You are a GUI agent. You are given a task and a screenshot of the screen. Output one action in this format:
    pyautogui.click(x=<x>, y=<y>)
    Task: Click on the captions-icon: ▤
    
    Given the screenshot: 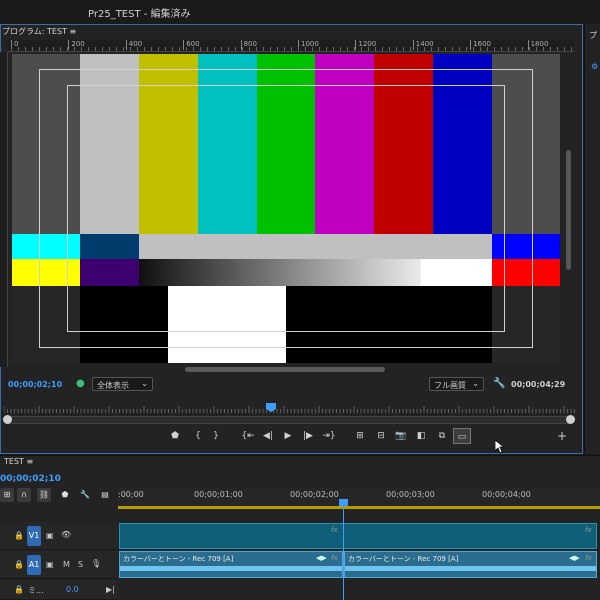 What is the action you would take?
    pyautogui.click(x=105, y=495)
    